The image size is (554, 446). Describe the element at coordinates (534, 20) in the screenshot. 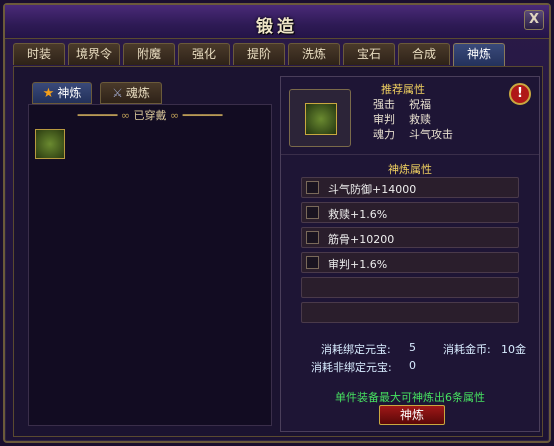

I see `close-button: X` at that location.